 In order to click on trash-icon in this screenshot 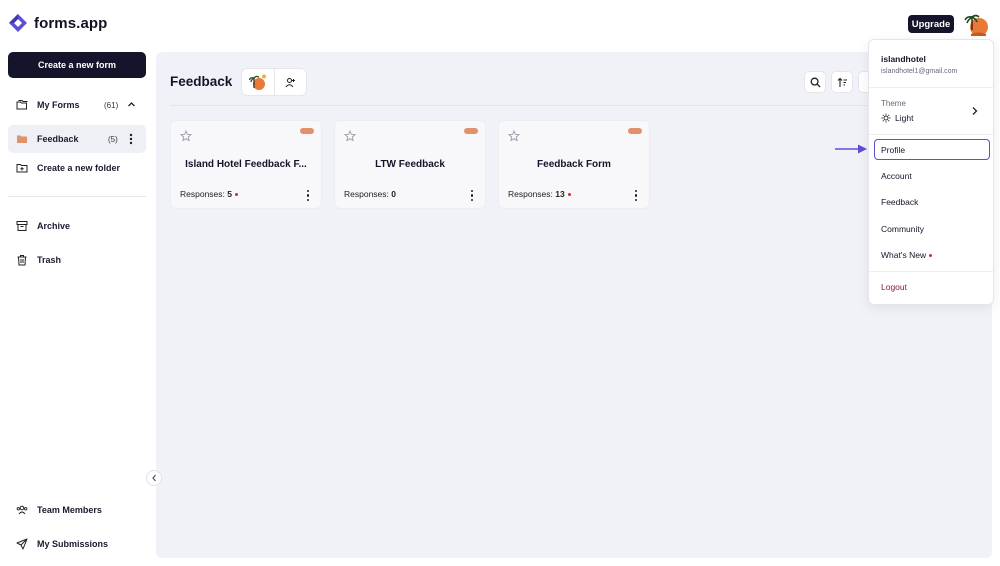, I will do `click(22, 260)`.